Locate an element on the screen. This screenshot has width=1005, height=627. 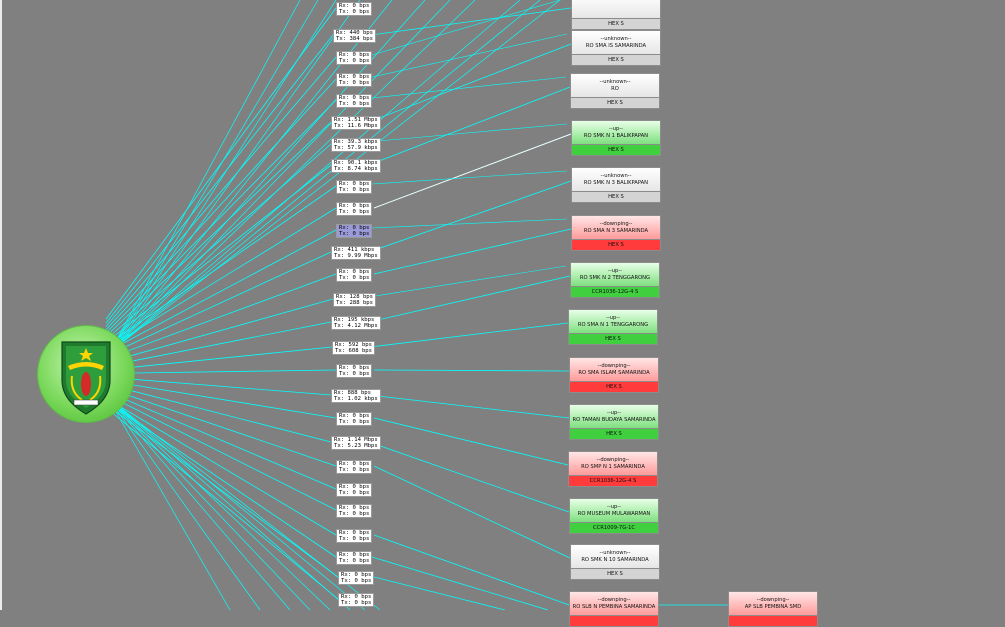
link-rate-label: Rx: 1.51 Mbps Tx: 11.6 Mbps is located at coordinates (356, 123).